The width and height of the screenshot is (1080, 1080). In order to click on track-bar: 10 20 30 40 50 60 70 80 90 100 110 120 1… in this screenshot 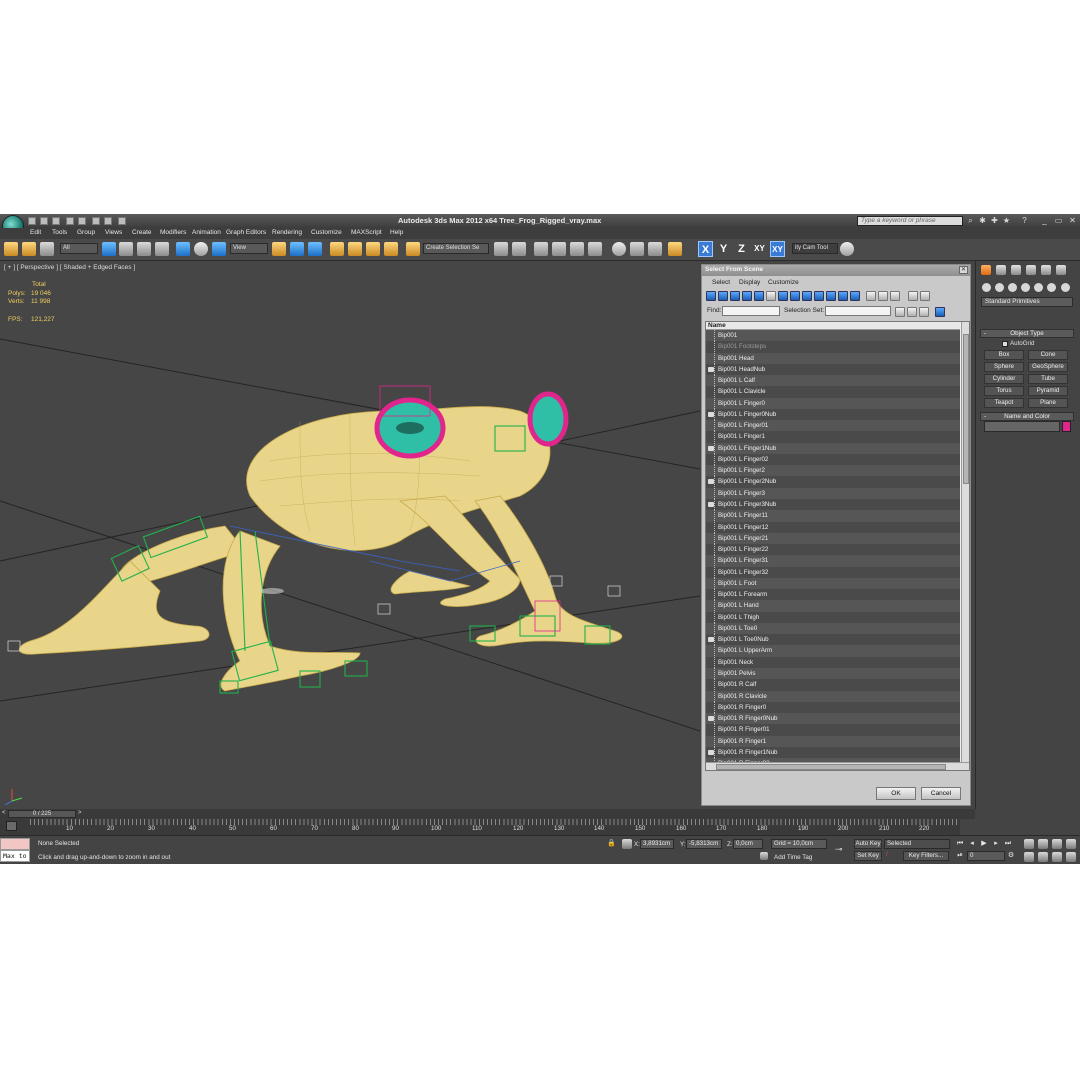, I will do `click(480, 827)`.